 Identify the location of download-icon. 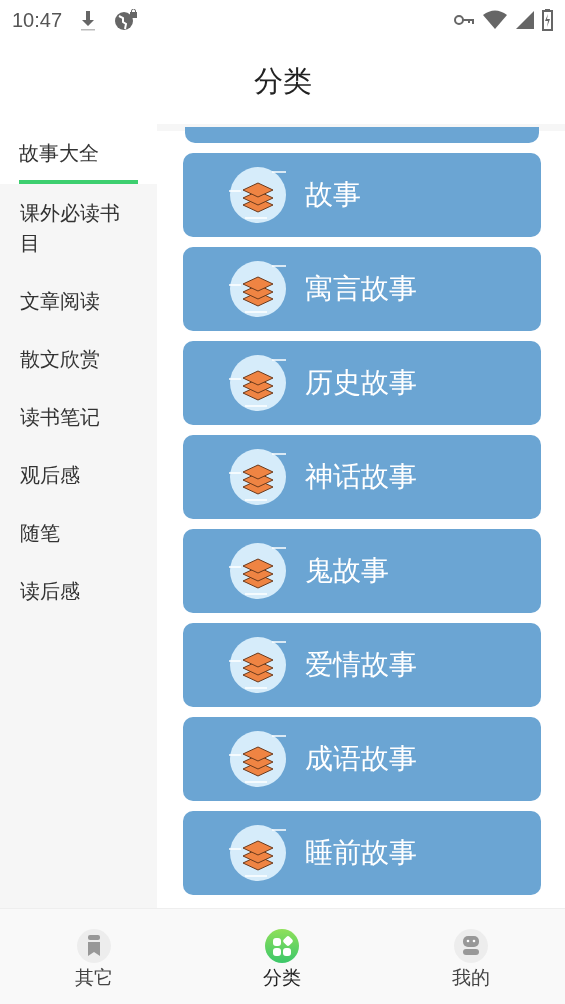
(88, 20).